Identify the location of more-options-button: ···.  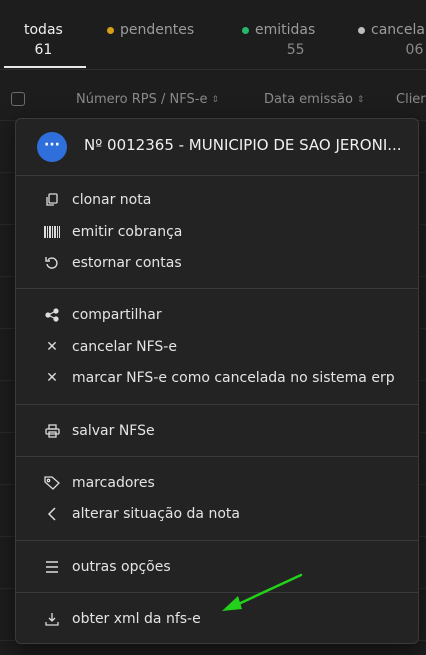
(52, 147).